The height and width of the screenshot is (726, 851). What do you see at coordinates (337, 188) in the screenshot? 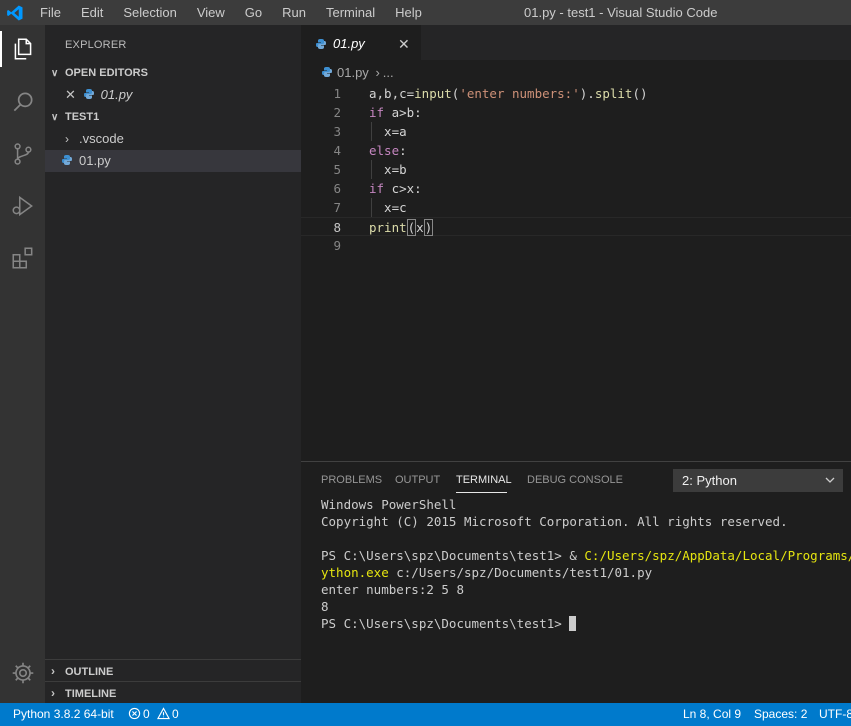
I see `line-number: 6` at bounding box center [337, 188].